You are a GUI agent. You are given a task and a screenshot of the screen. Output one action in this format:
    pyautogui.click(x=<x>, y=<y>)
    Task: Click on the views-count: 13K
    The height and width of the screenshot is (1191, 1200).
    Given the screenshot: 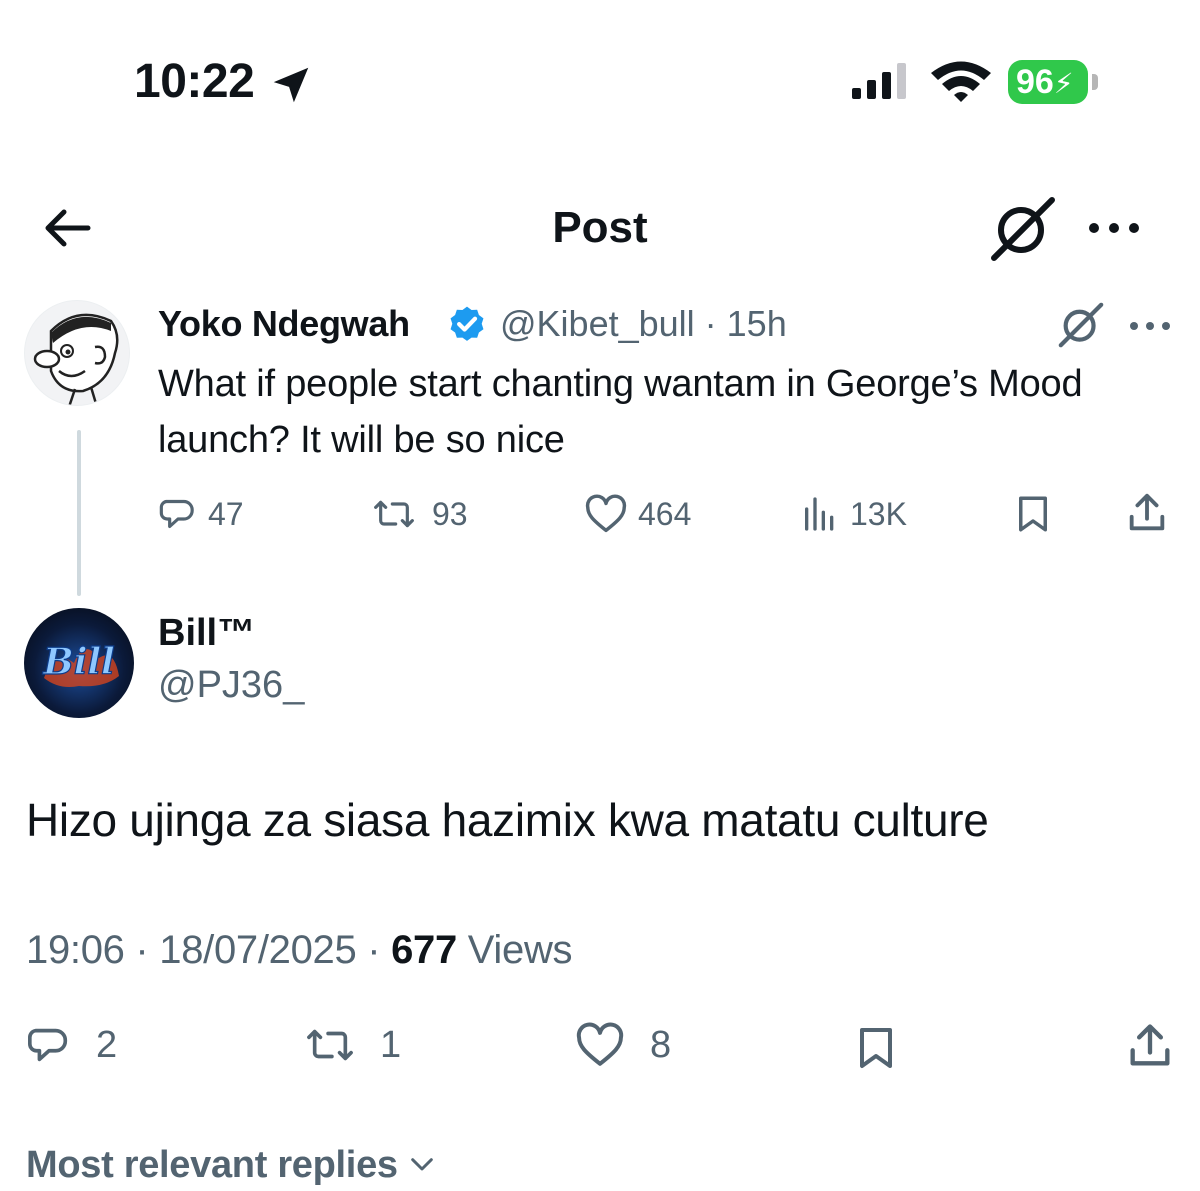 What is the action you would take?
    pyautogui.click(x=878, y=514)
    